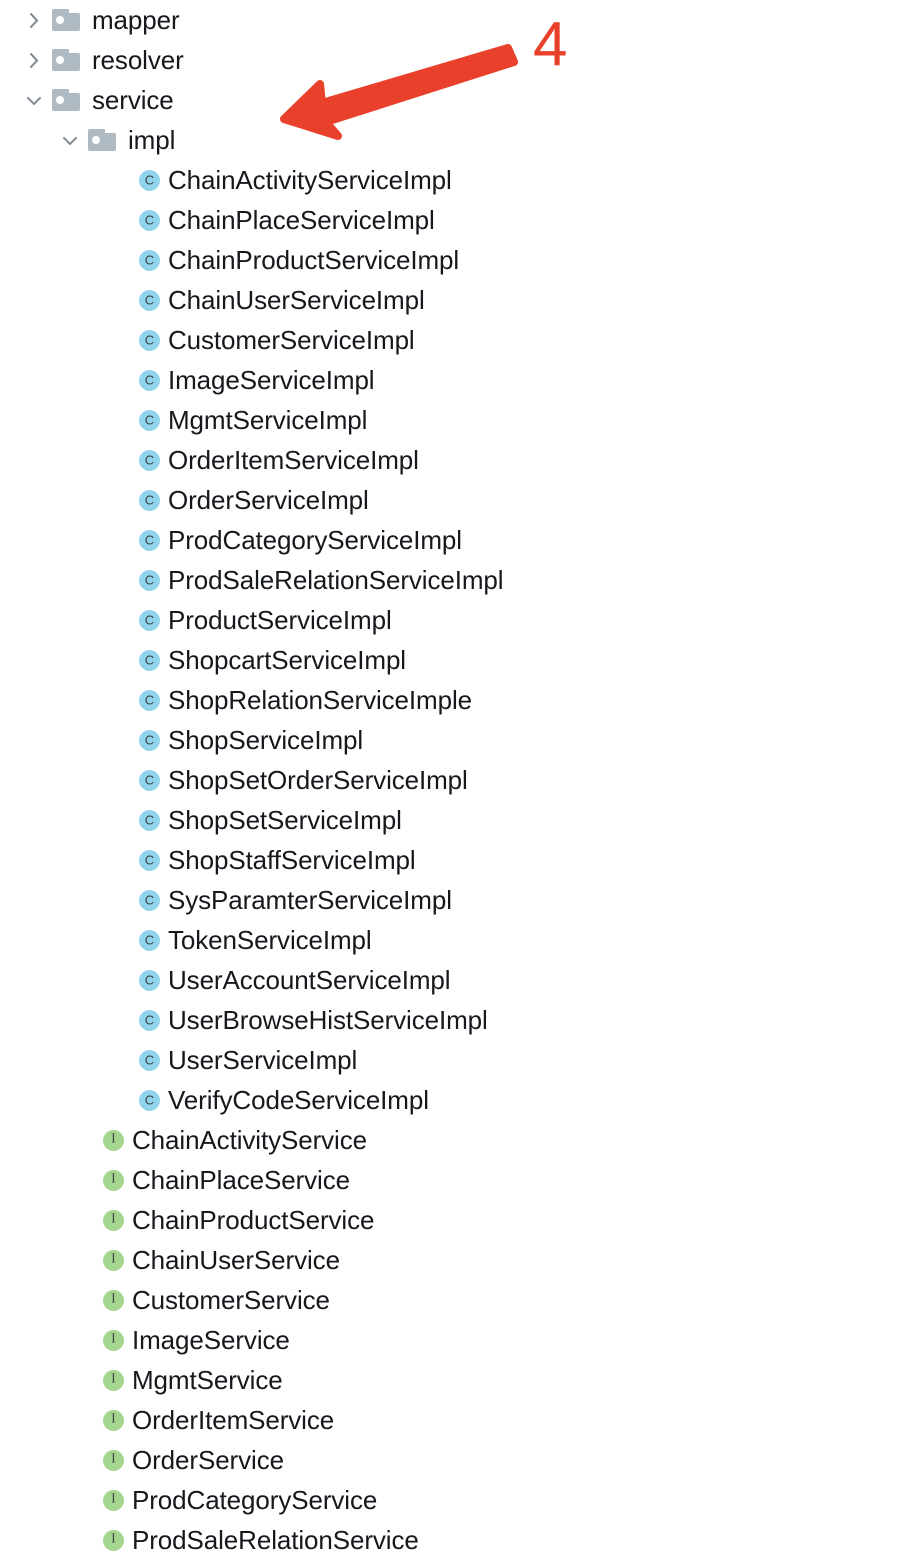 This screenshot has height=1560, width=924. What do you see at coordinates (310, 900) in the screenshot?
I see `tree-item-label: SysParamterServiceImpl` at bounding box center [310, 900].